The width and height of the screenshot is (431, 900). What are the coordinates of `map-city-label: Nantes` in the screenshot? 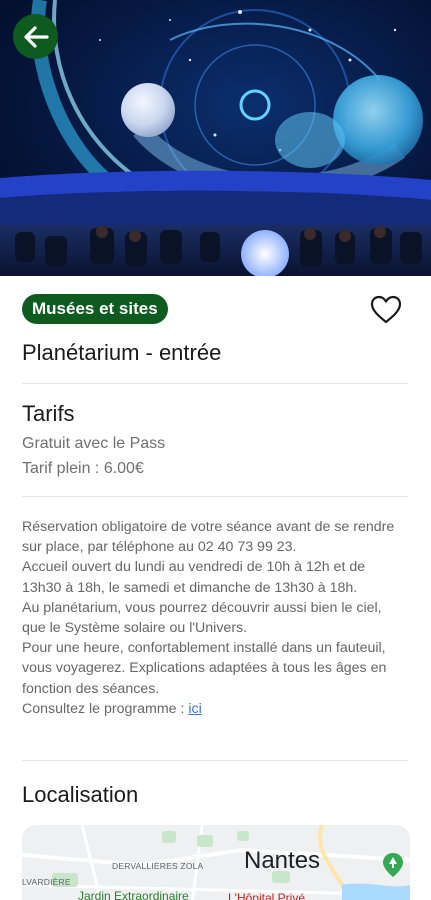 It's located at (282, 860).